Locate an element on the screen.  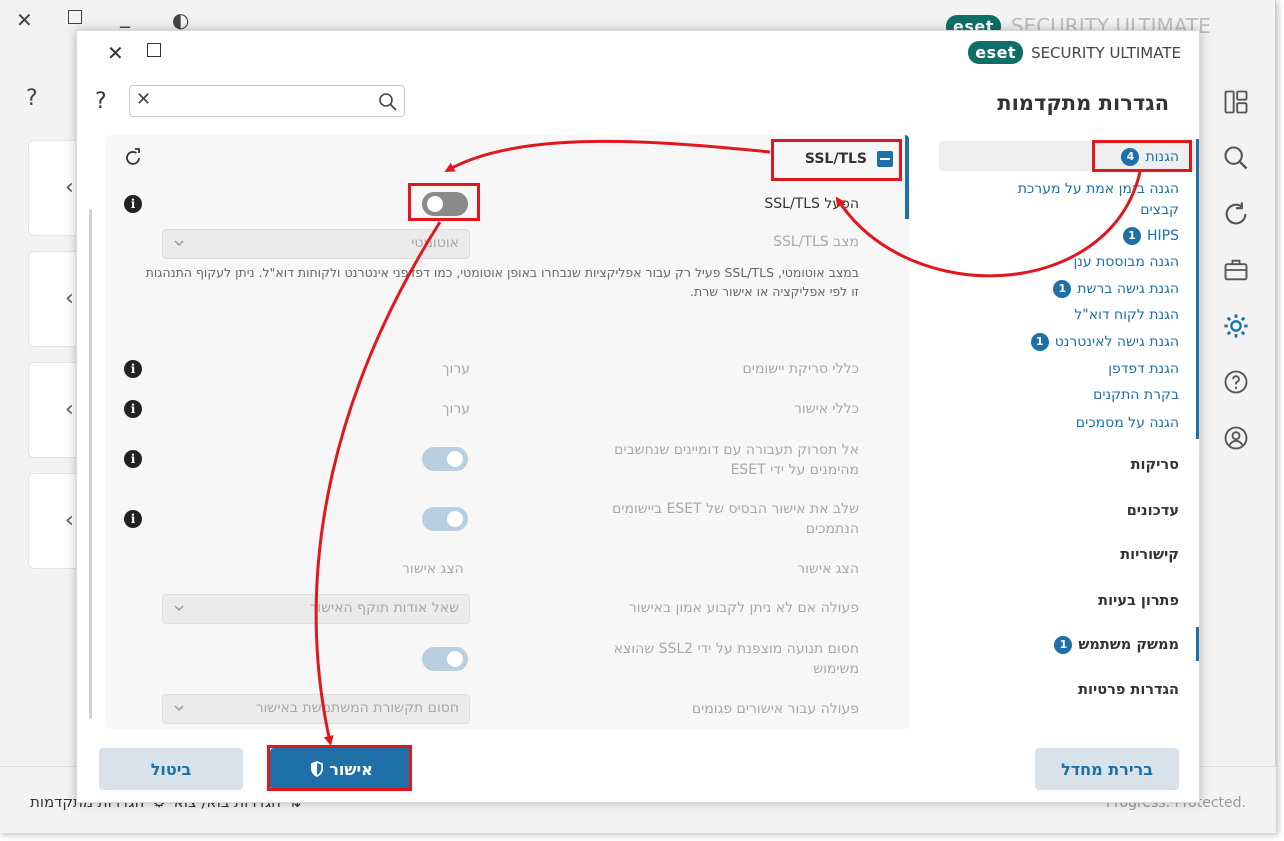
panel-scrollbar is located at coordinates (90, 464).